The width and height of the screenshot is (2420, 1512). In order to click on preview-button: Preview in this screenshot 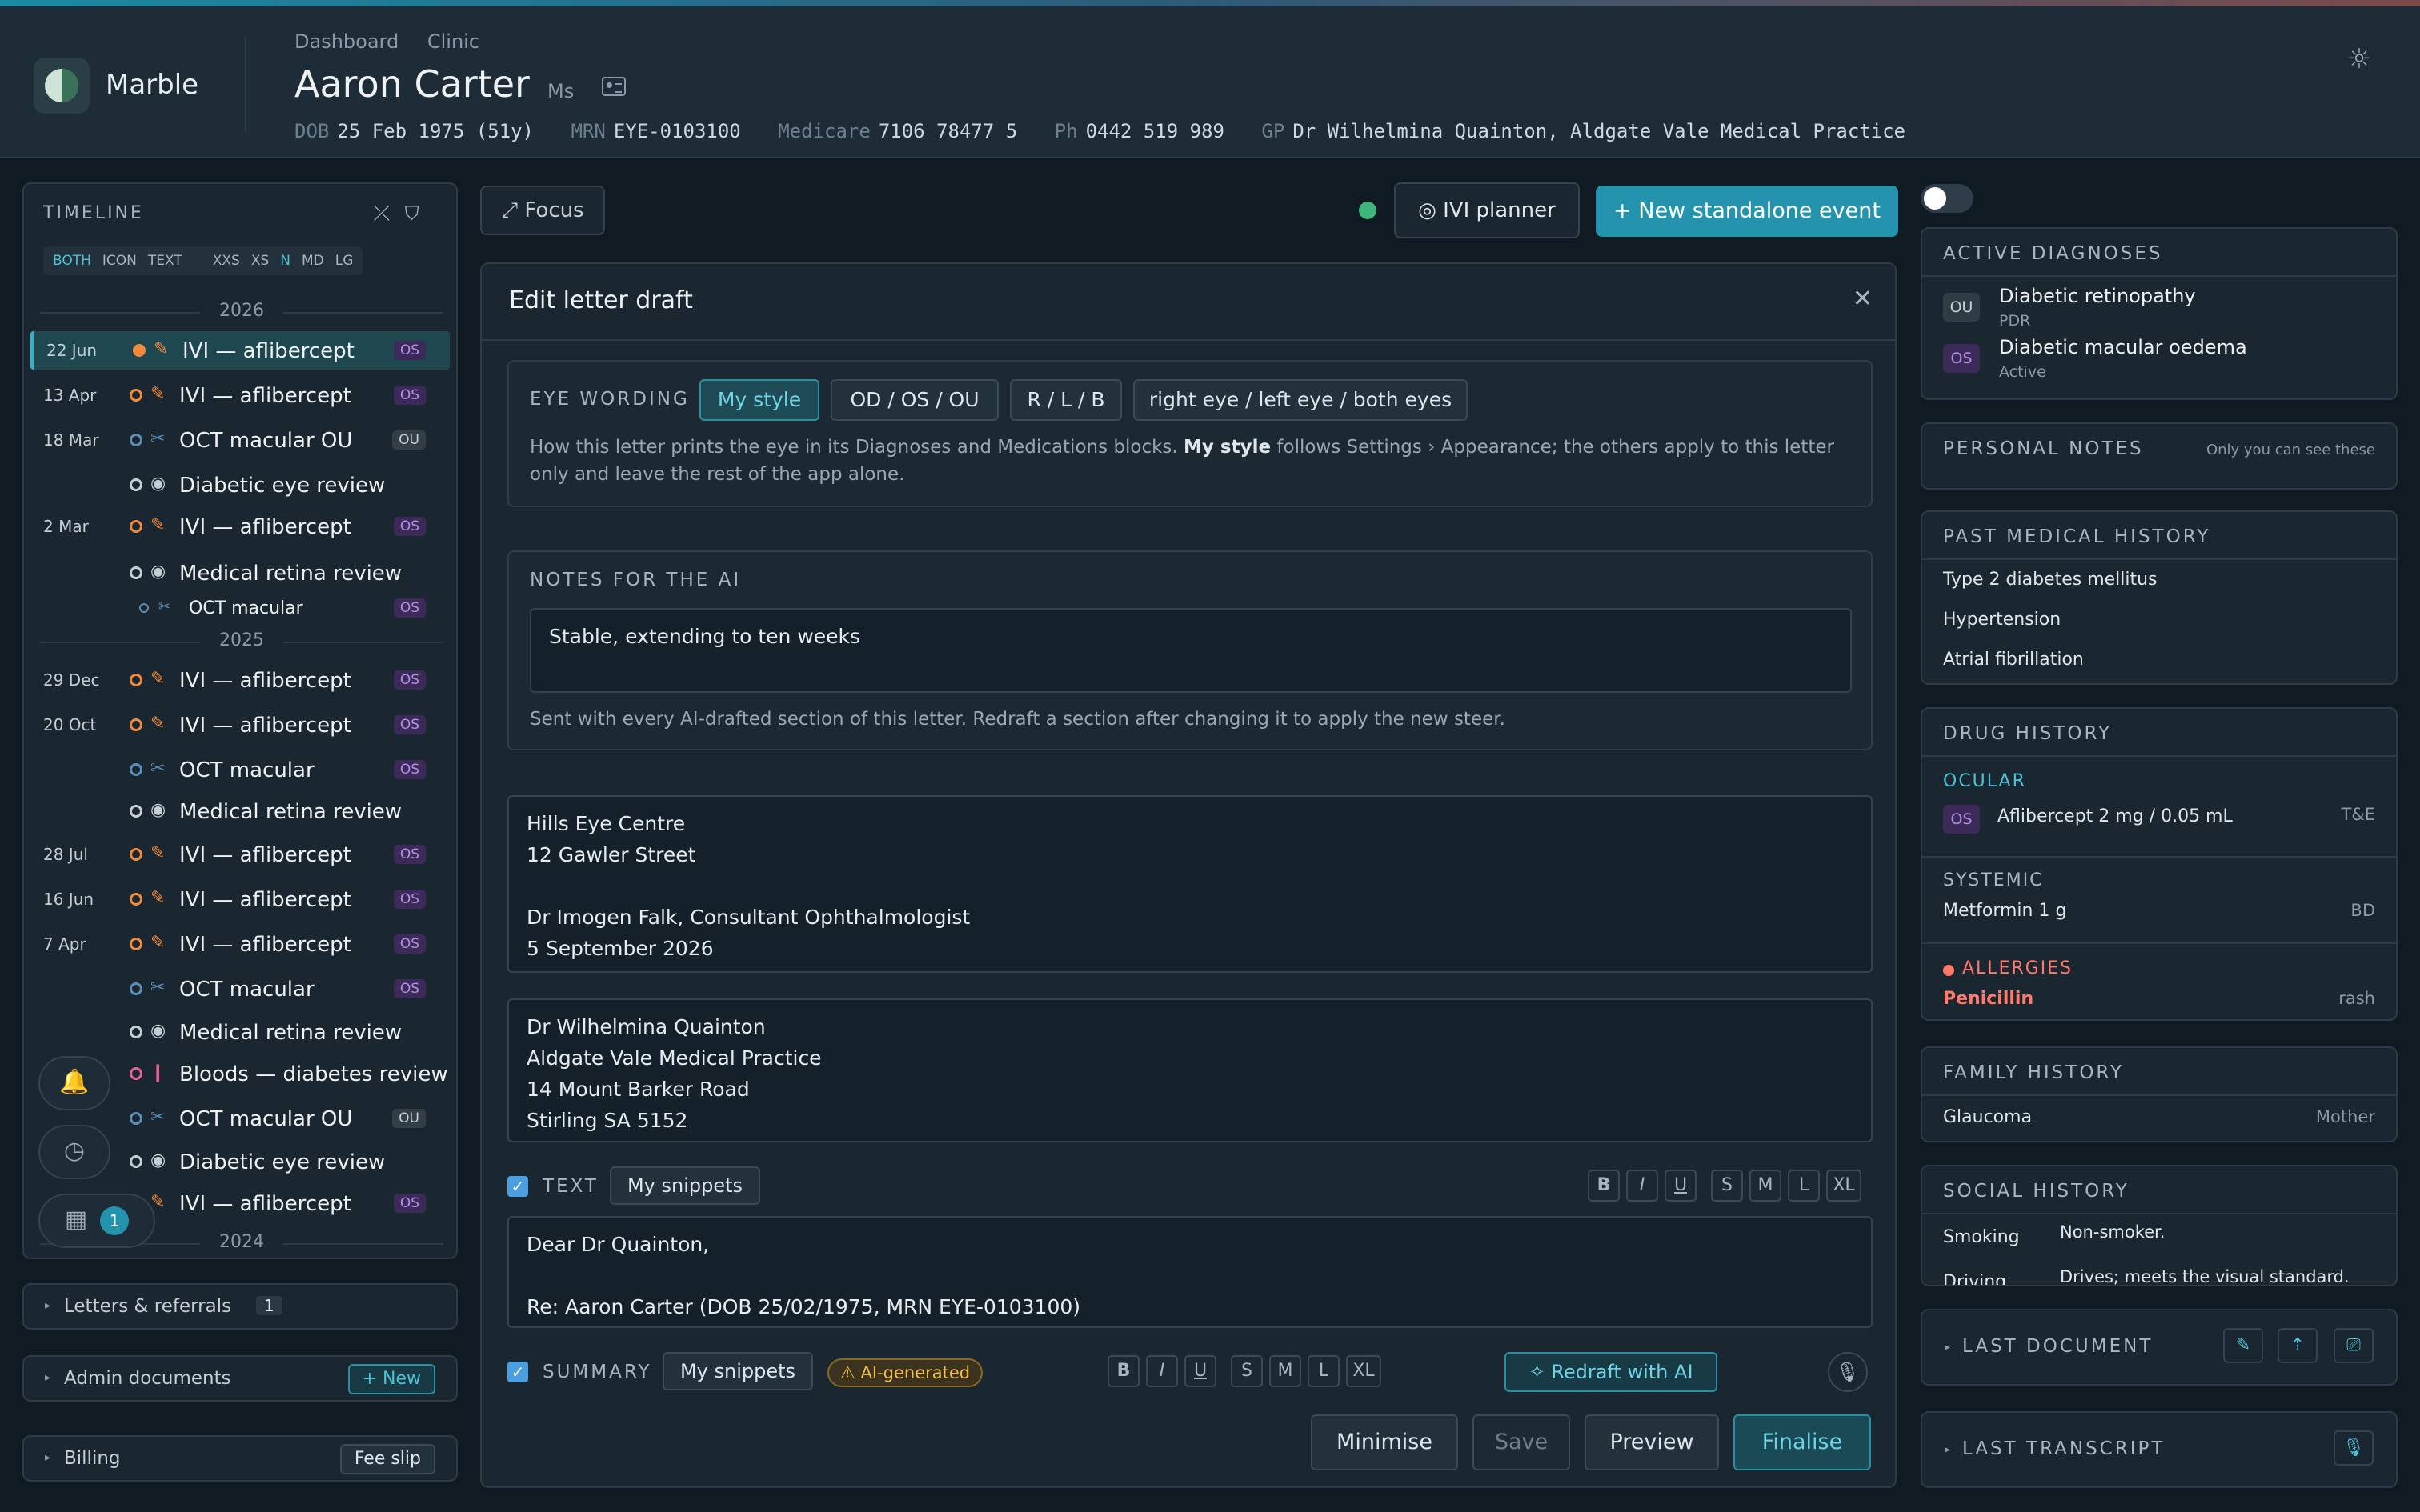, I will do `click(1652, 1442)`.